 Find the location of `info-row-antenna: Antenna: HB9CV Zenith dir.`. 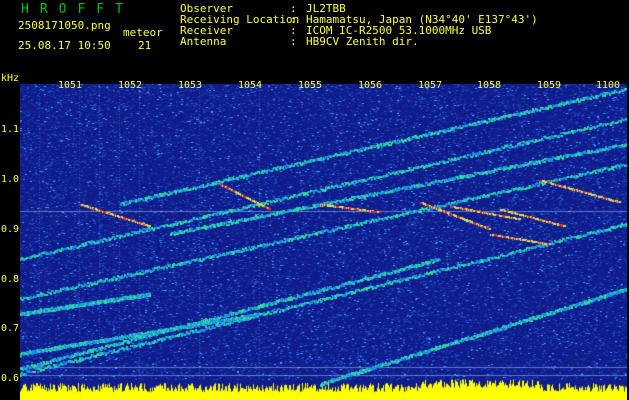

info-row-antenna: Antenna: HB9CV Zenith dir. is located at coordinates (359, 41).